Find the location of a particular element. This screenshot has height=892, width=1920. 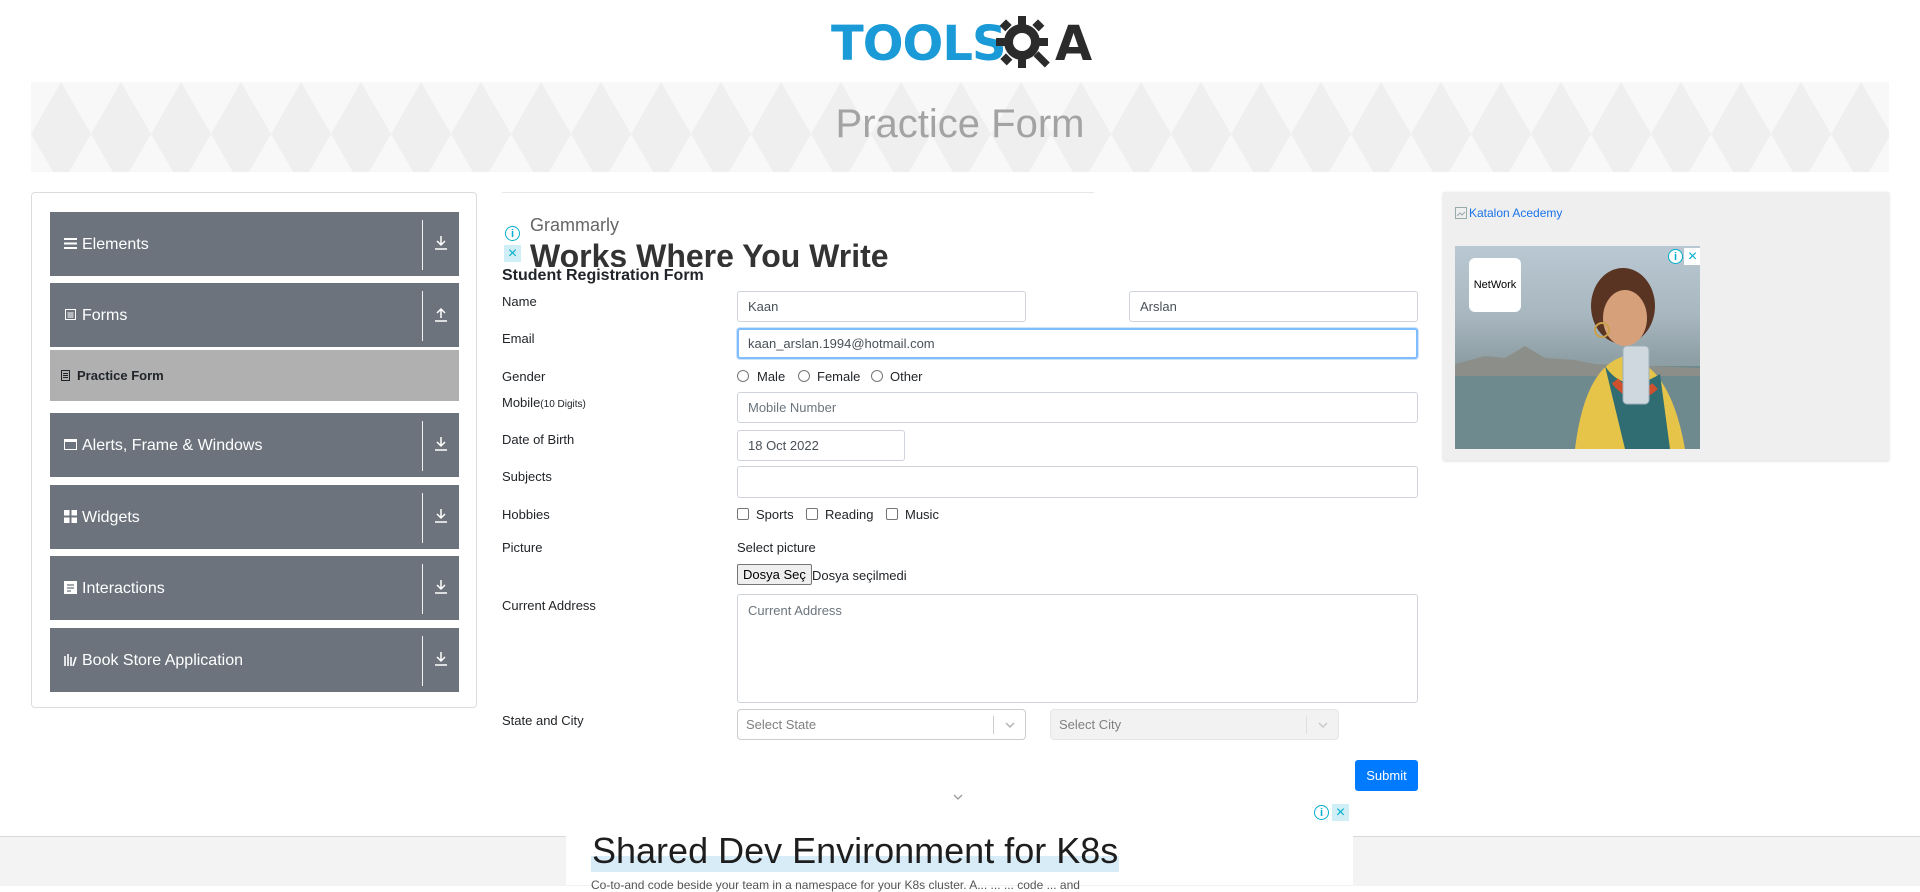

hobby-reading-checkbox is located at coordinates (812, 514).